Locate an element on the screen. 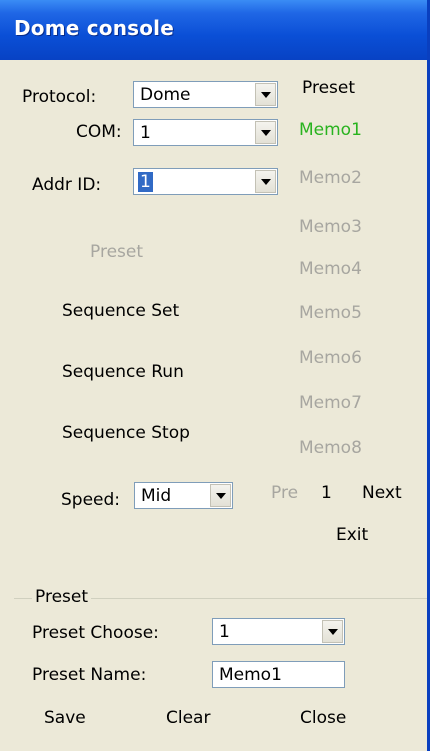 The height and width of the screenshot is (751, 430). preset-name-input: Memo1 is located at coordinates (278, 674).